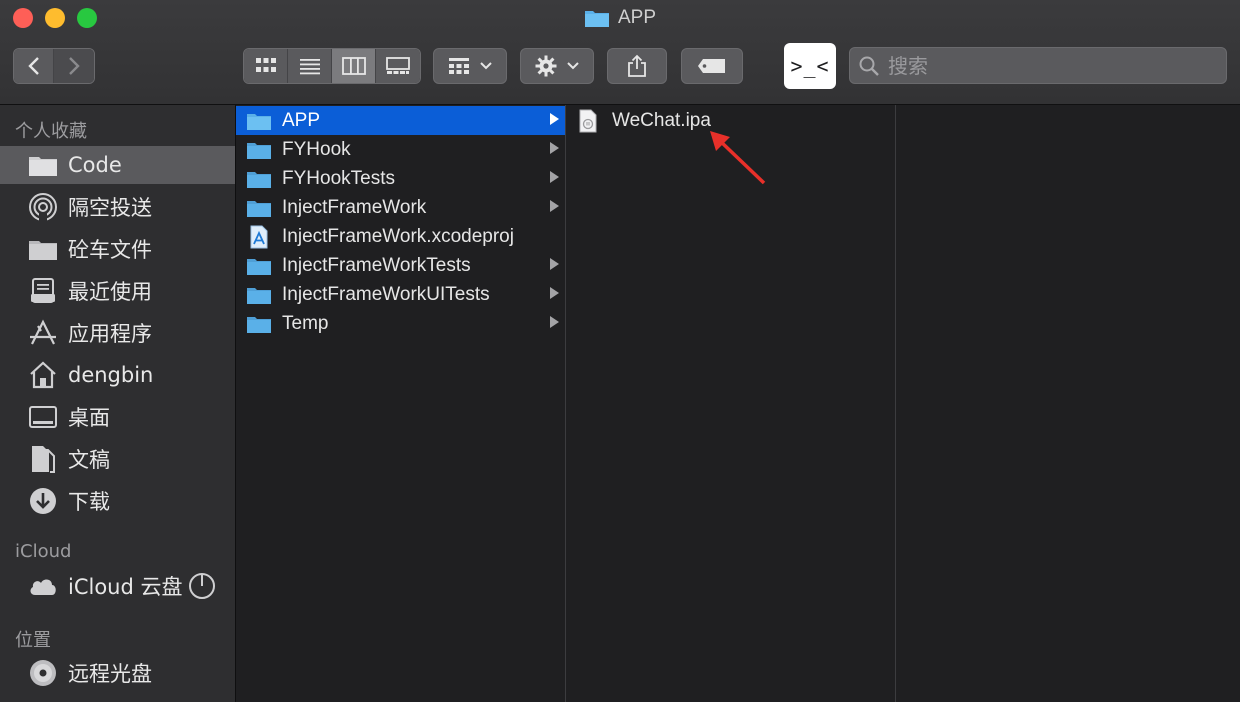 Image resolution: width=1240 pixels, height=702 pixels. I want to click on gallery-icon, so click(398, 65).